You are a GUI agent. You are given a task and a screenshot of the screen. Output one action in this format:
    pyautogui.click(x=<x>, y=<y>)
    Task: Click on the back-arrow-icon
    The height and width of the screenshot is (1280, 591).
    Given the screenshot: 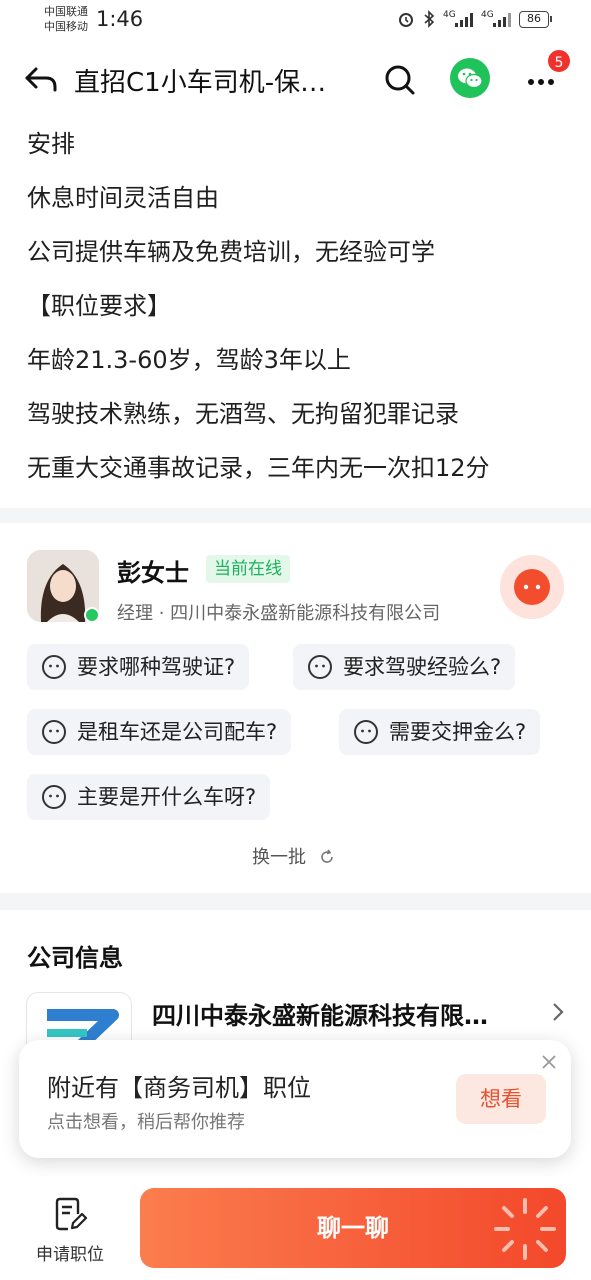 What is the action you would take?
    pyautogui.click(x=42, y=80)
    